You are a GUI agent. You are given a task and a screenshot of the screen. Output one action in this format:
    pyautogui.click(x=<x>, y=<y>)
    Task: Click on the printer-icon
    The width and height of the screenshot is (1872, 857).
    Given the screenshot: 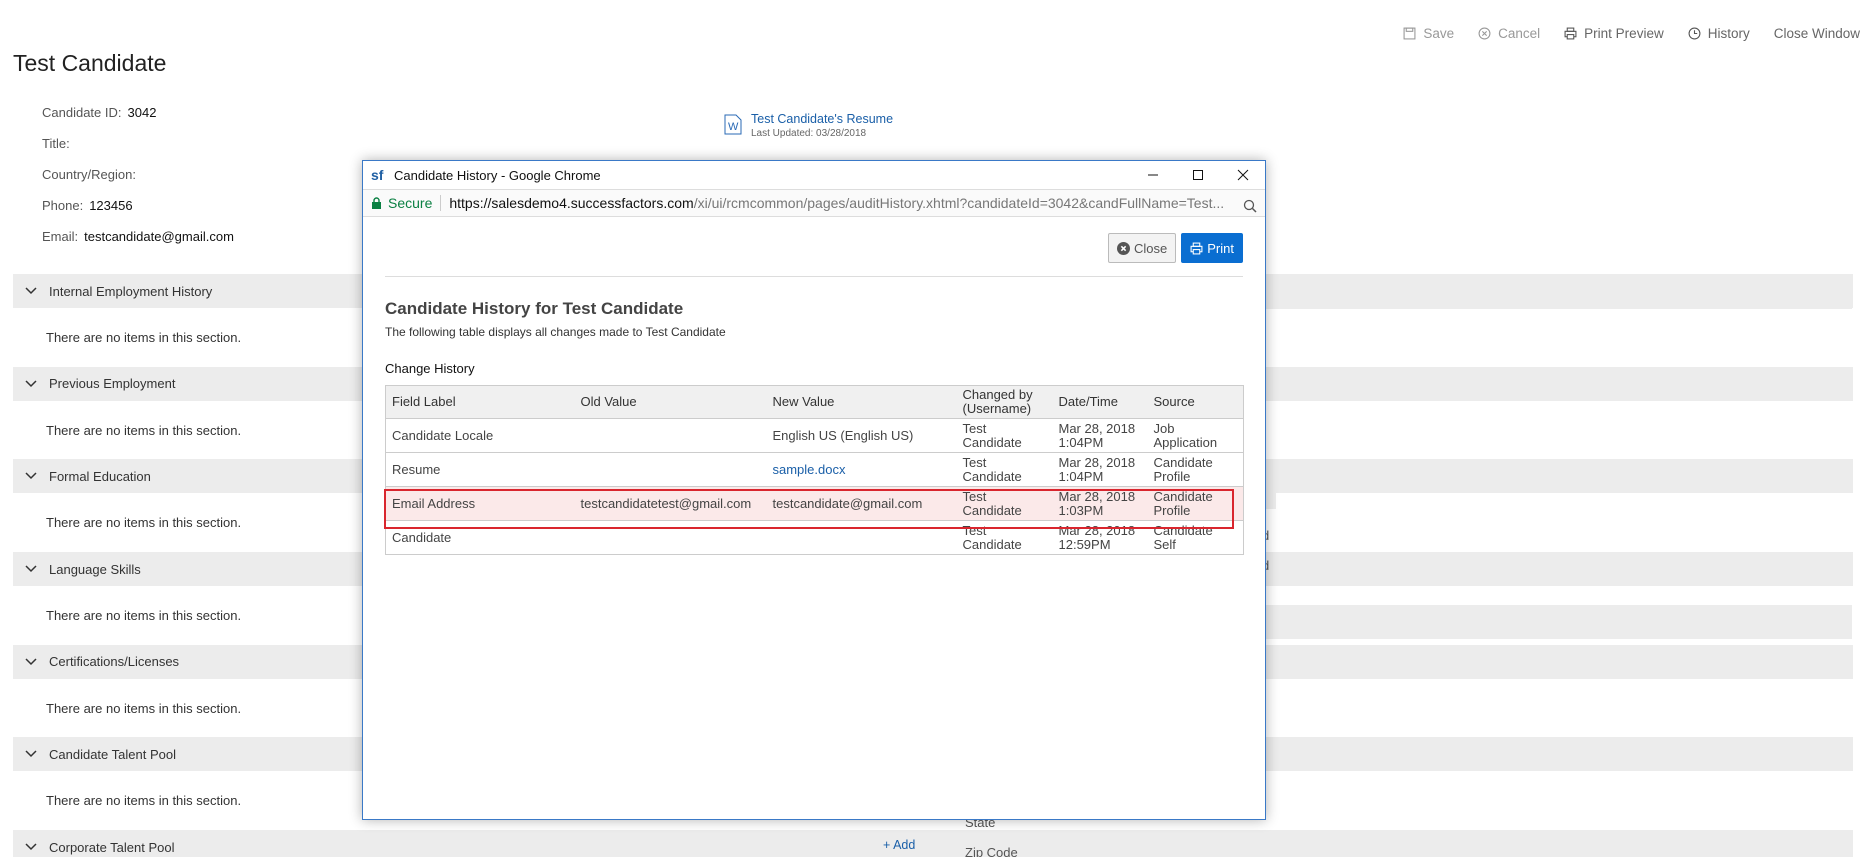 What is the action you would take?
    pyautogui.click(x=1196, y=248)
    